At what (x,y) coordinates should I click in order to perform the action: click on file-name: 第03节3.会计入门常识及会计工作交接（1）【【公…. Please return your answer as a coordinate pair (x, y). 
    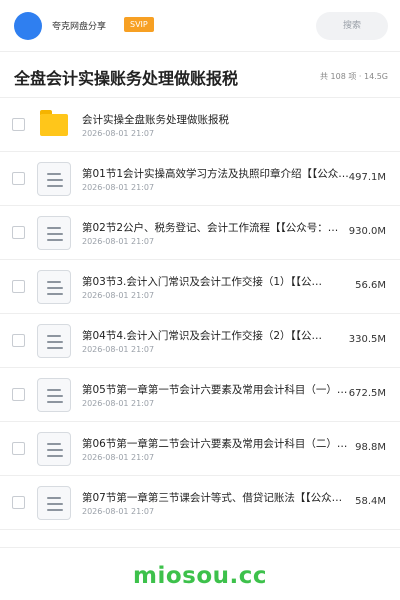
    Looking at the image, I should click on (202, 282).